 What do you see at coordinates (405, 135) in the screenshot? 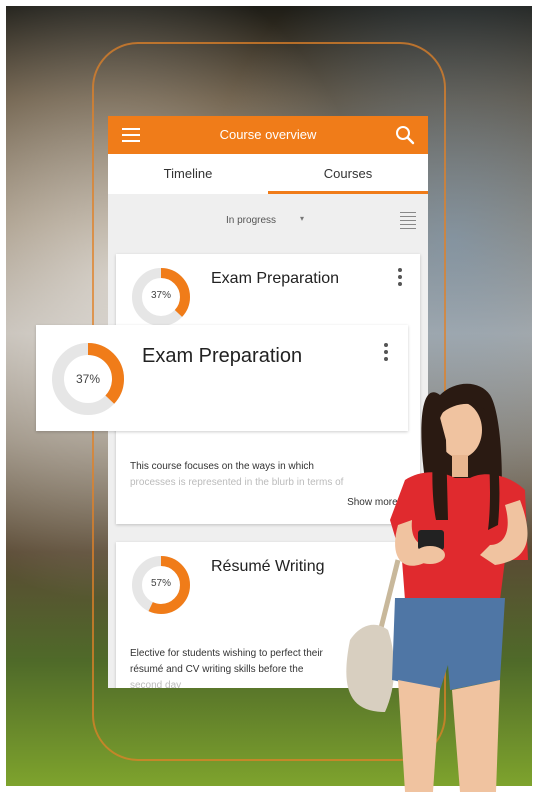
I see `search-icon` at bounding box center [405, 135].